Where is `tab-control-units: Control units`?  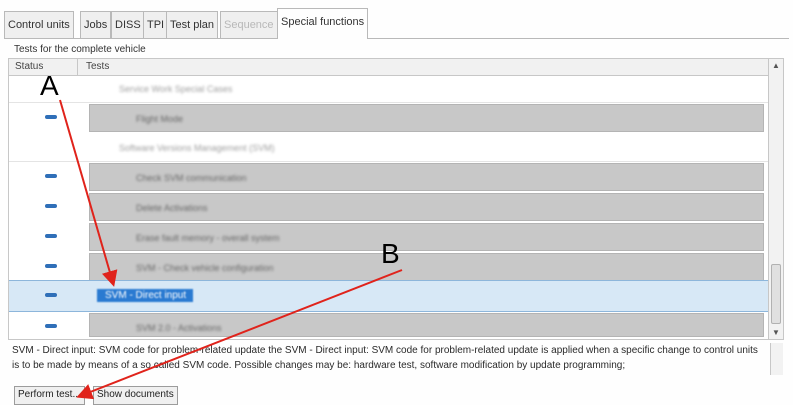 tab-control-units: Control units is located at coordinates (39, 24).